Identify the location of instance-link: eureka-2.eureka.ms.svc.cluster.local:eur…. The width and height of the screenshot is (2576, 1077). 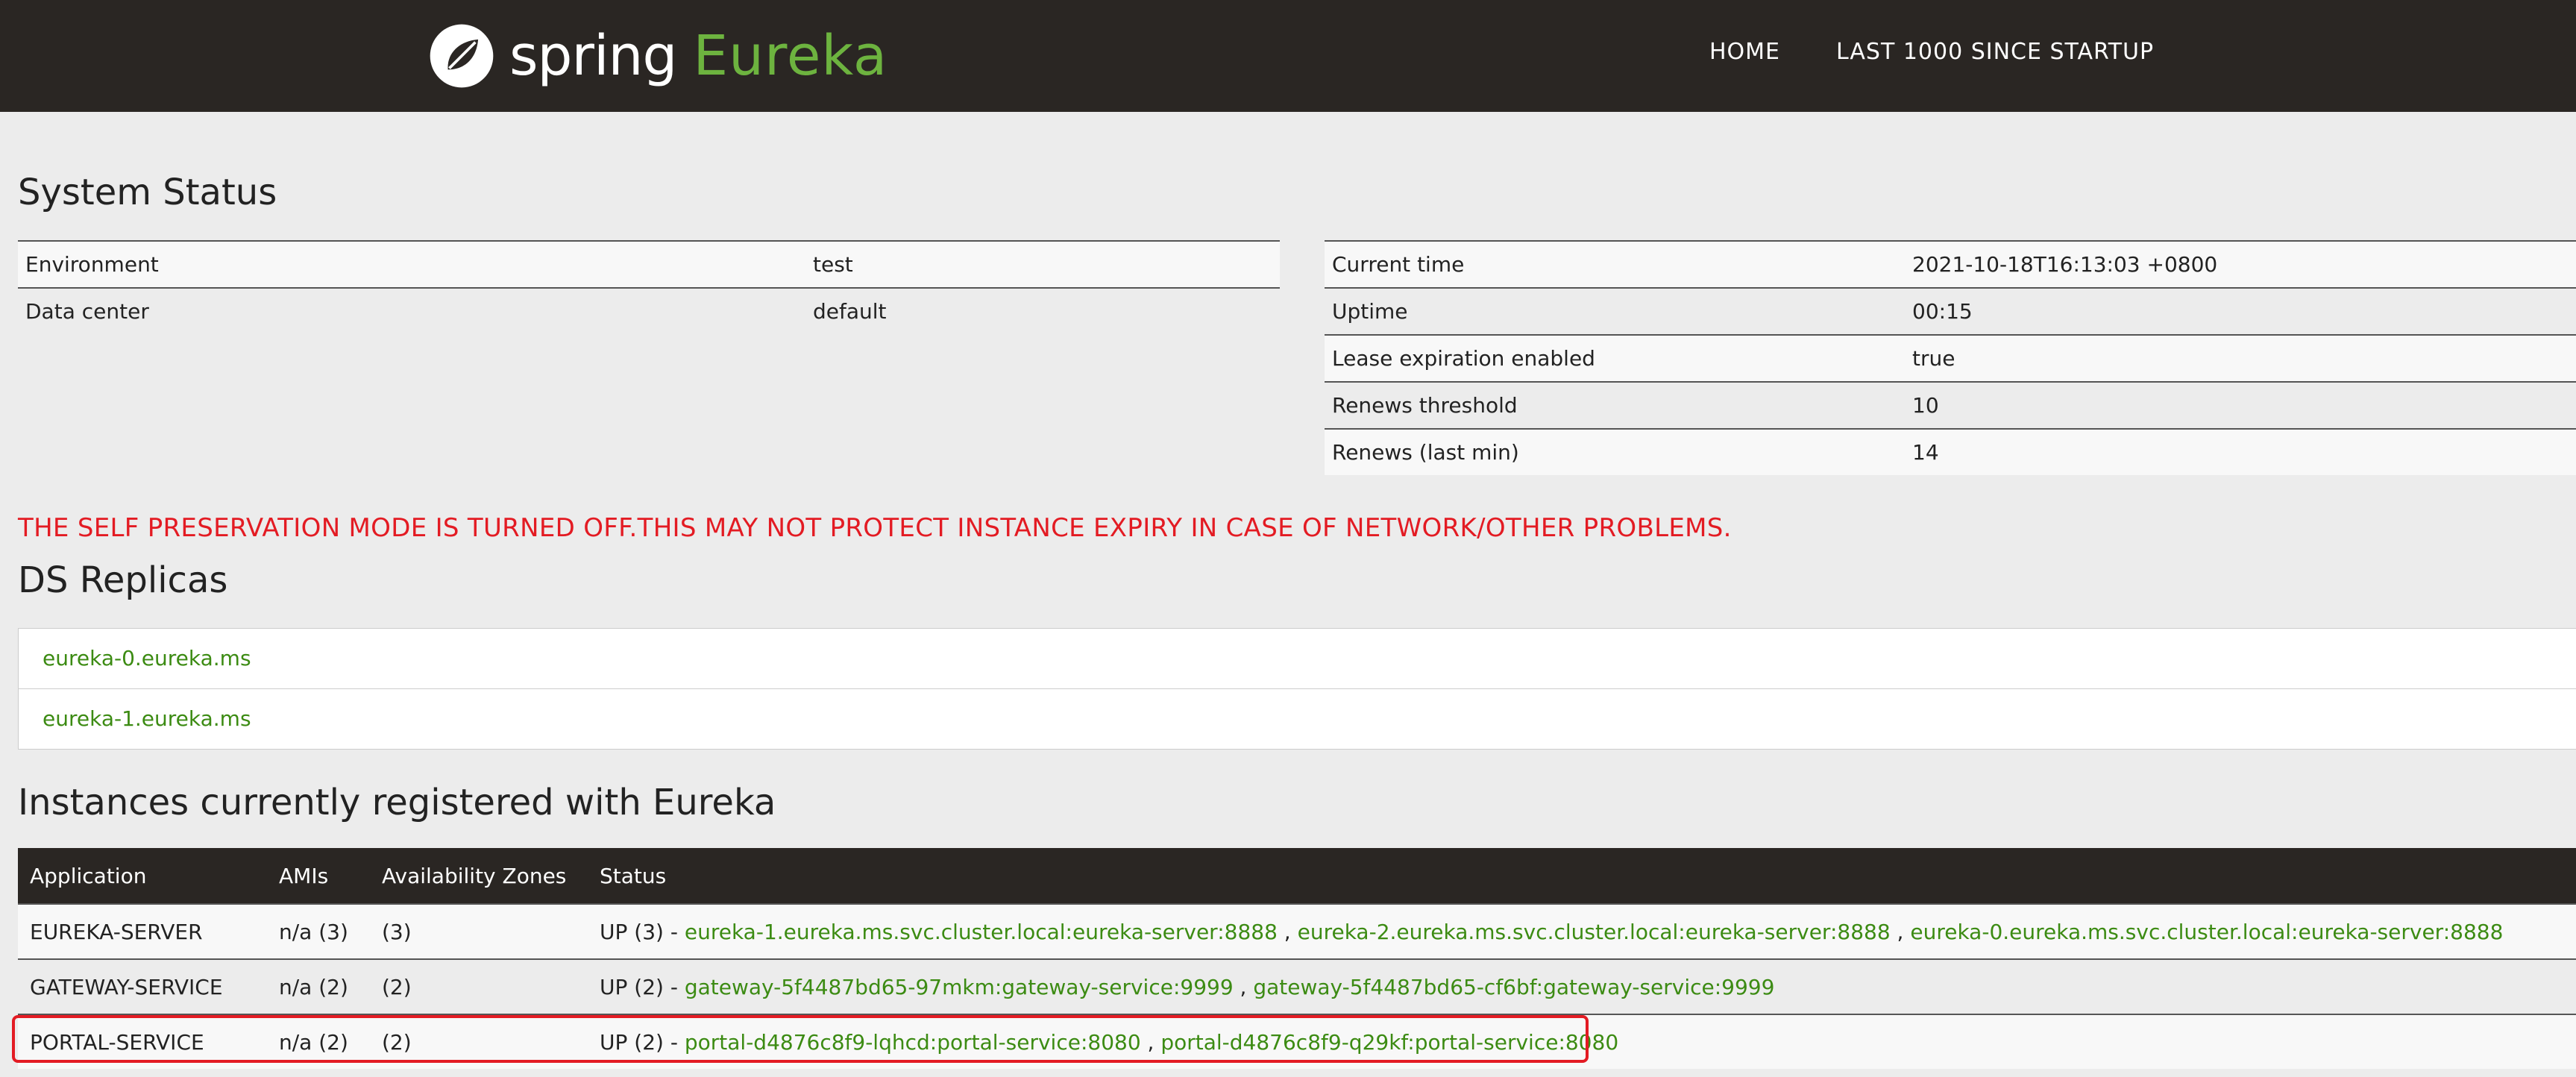
(1595, 932).